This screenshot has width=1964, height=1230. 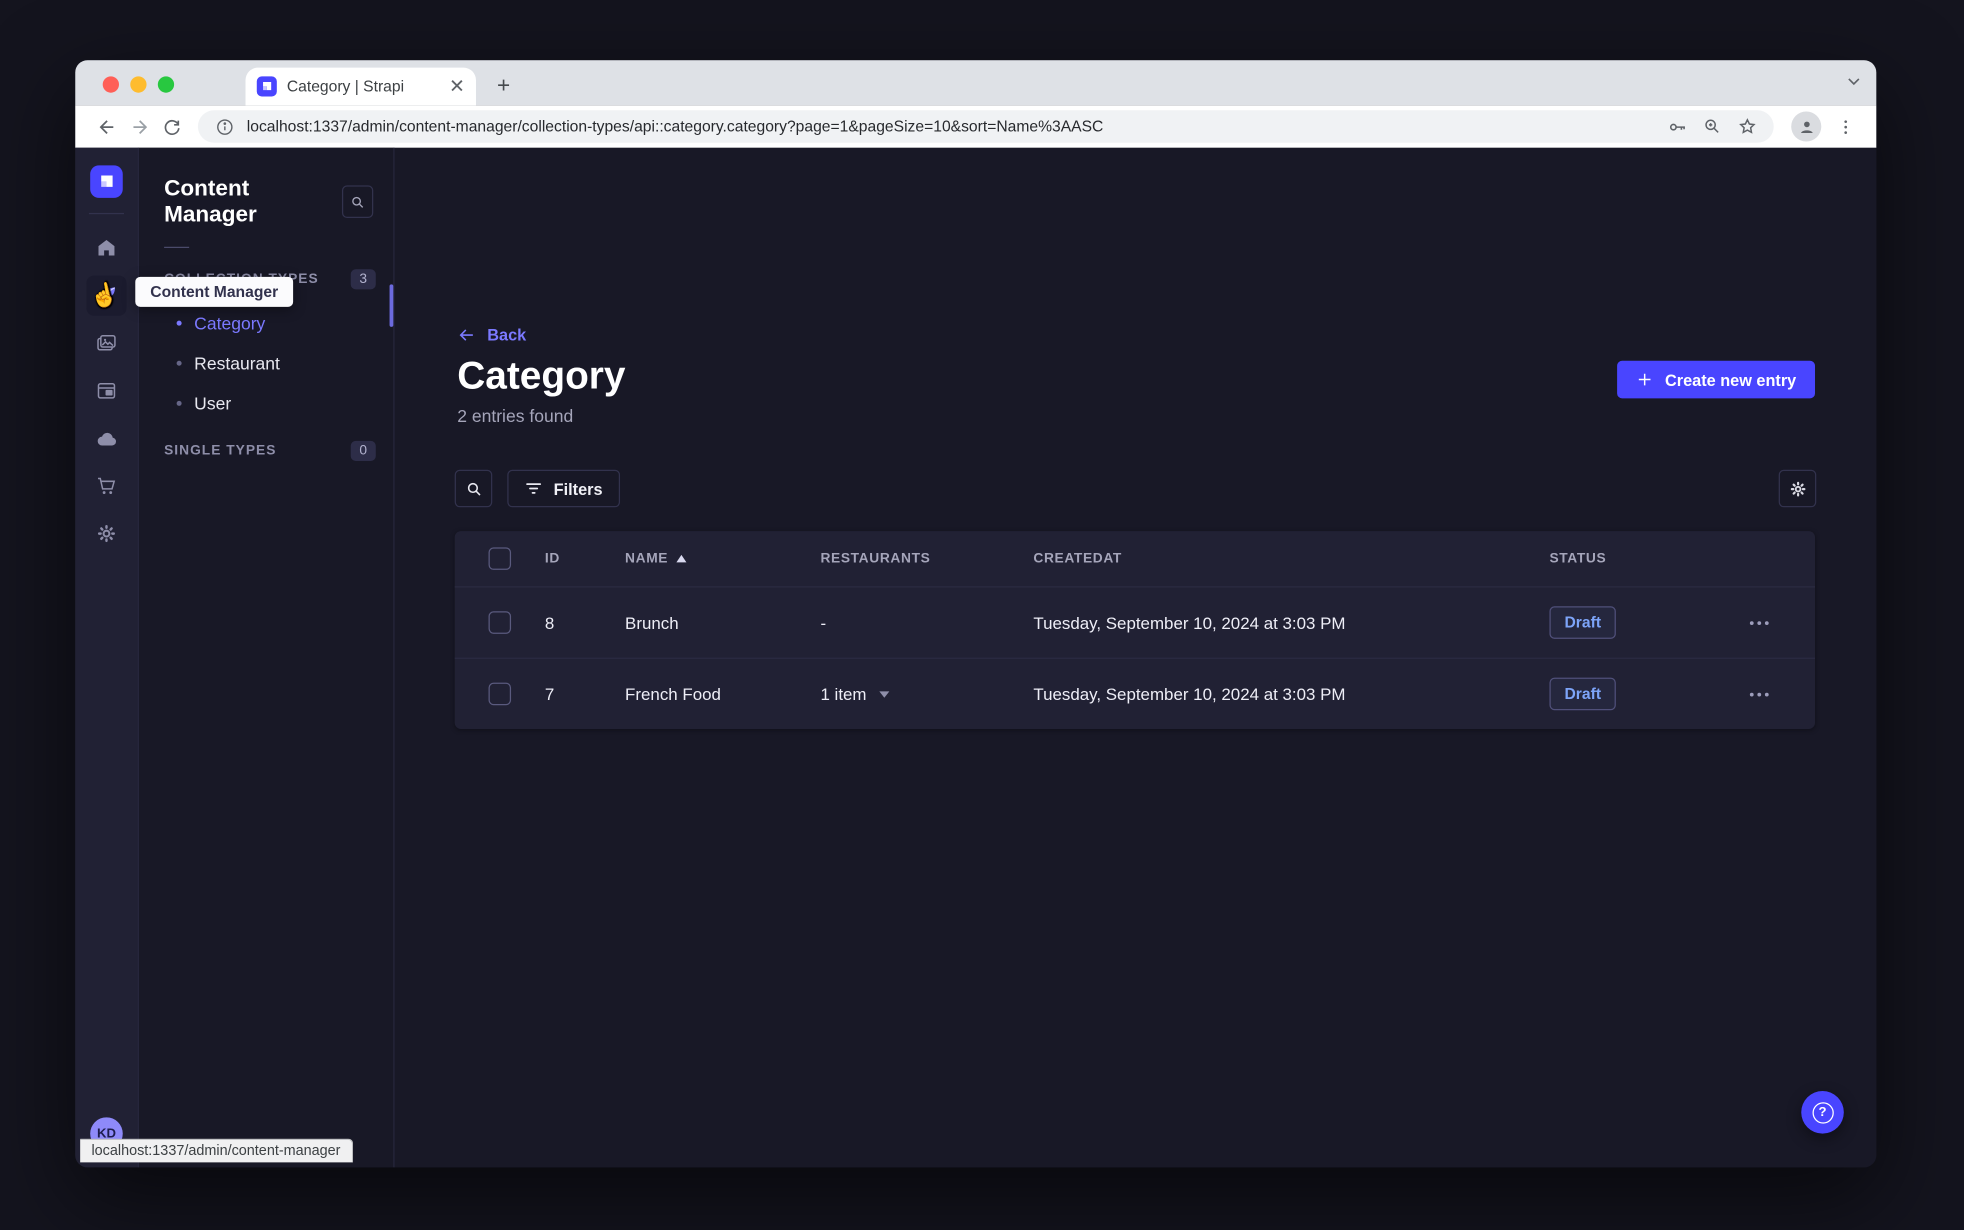 What do you see at coordinates (1747, 126) in the screenshot?
I see `bookmark-star-icon` at bounding box center [1747, 126].